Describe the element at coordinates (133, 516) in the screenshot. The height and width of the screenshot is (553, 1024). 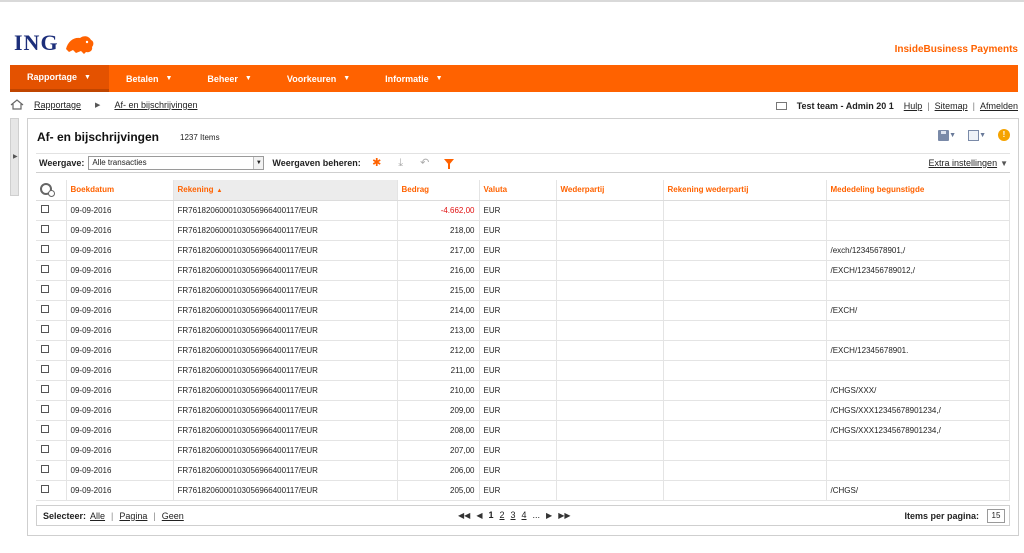
I see `select-page-link: Pagina` at that location.